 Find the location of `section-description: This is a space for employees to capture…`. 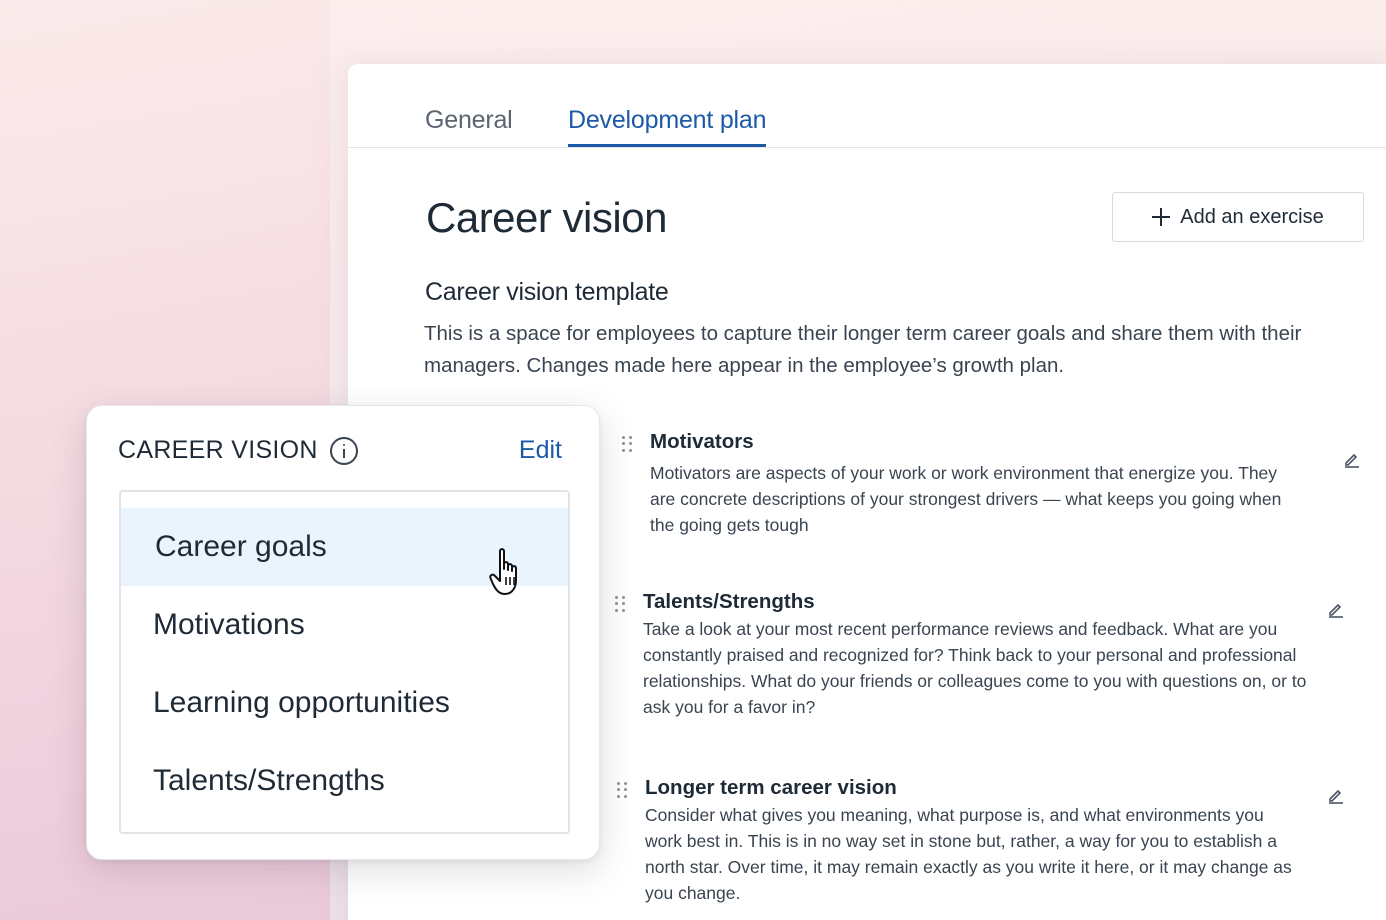

section-description: This is a space for employees to capture… is located at coordinates (863, 349).